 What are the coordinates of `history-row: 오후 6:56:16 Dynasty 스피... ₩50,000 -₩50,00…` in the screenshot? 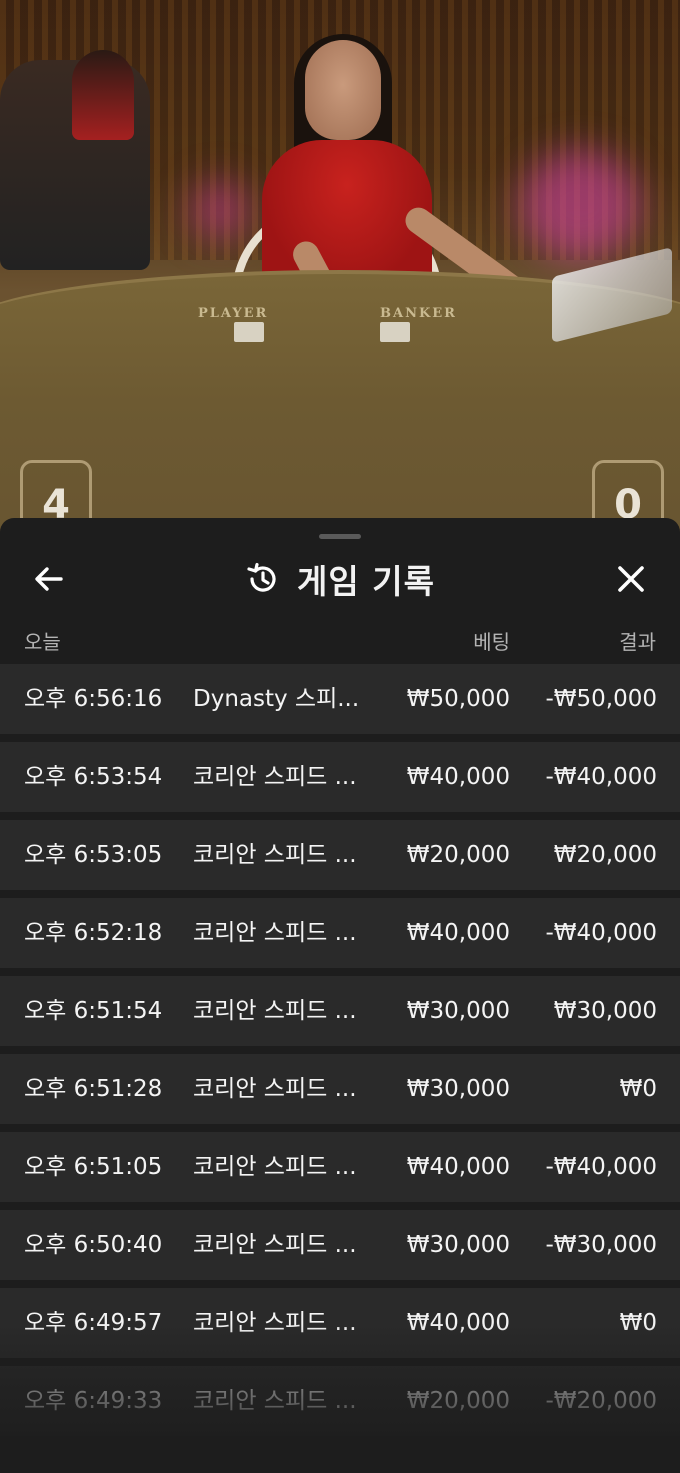 It's located at (340, 699).